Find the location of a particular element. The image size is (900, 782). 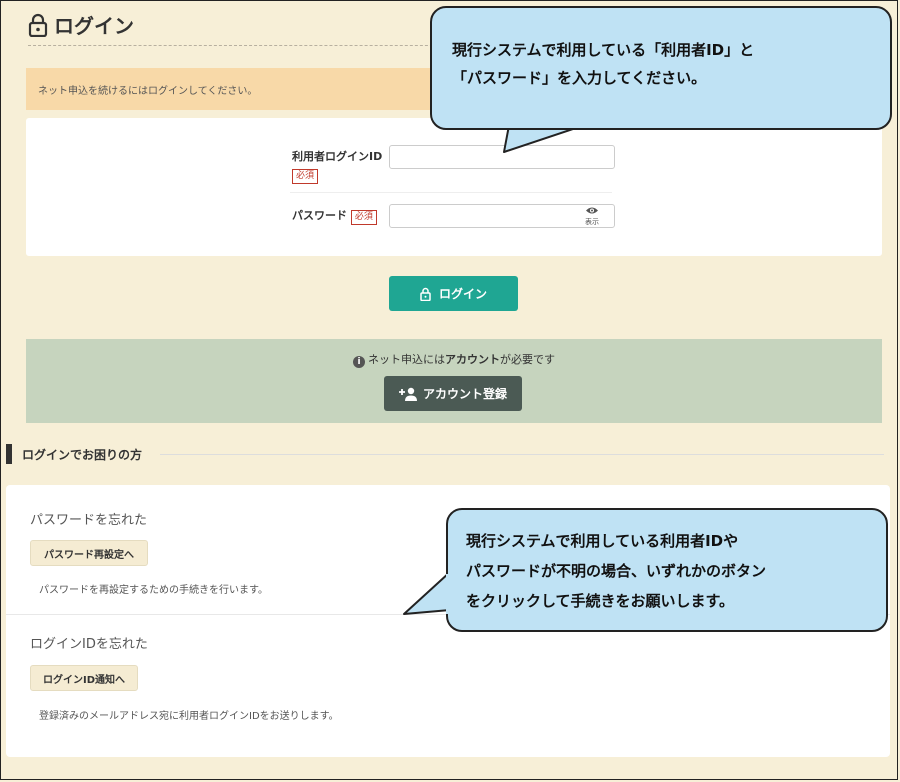

user-id-label: 利用者ログインID 必須 is located at coordinates (337, 166).